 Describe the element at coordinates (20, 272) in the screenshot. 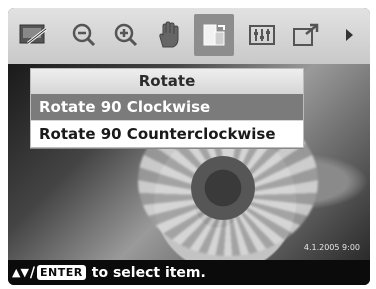

I see `up-down-arrows-icon: ▲▼` at that location.